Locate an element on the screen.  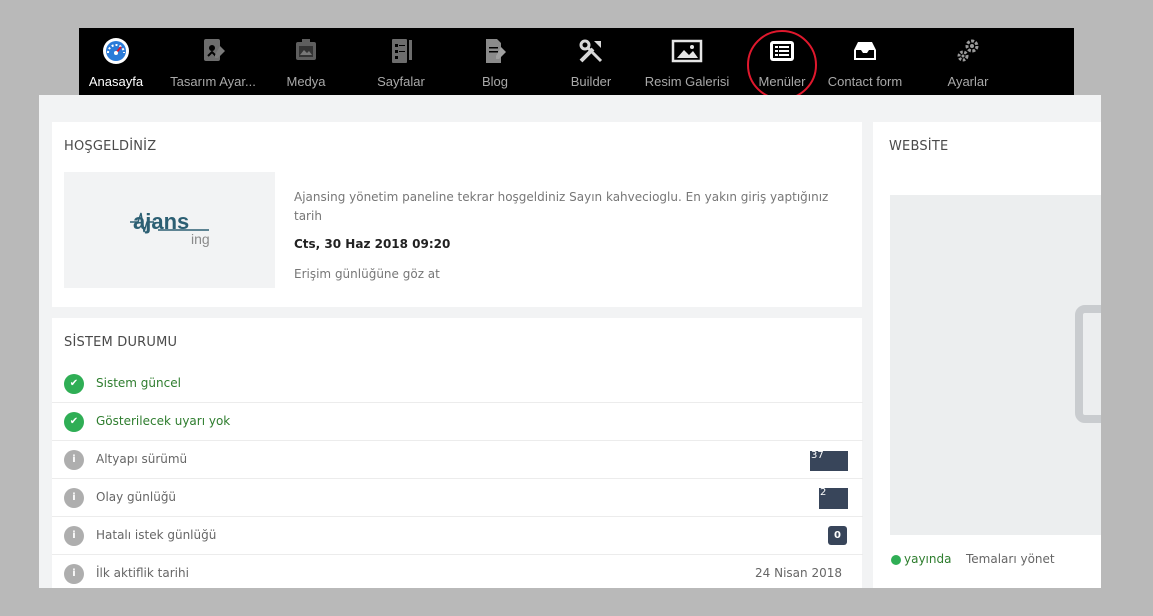
status-row: ✔ Sistem güncel is located at coordinates (457, 384).